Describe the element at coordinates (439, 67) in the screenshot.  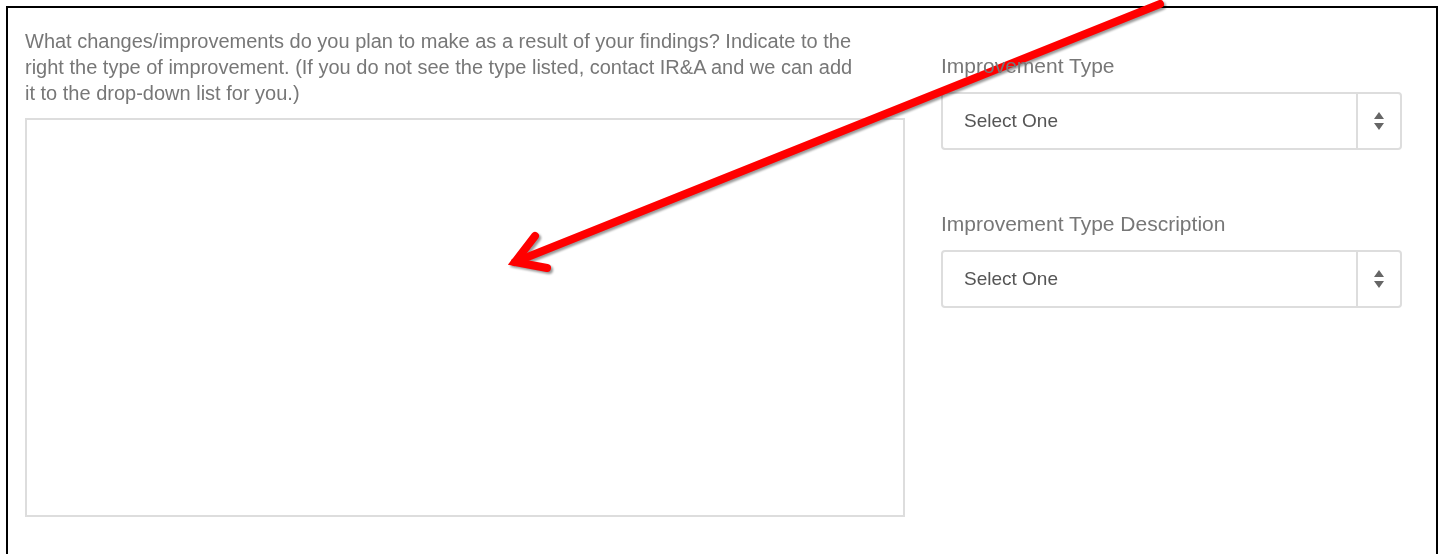
I see `question-text: What changes/improvements do you plan to make as a result of your findings? Indicate to the right the type of improvement. (If you do not see the type listed, contact IR&A and we can add it to the drop-down list for you.)` at that location.